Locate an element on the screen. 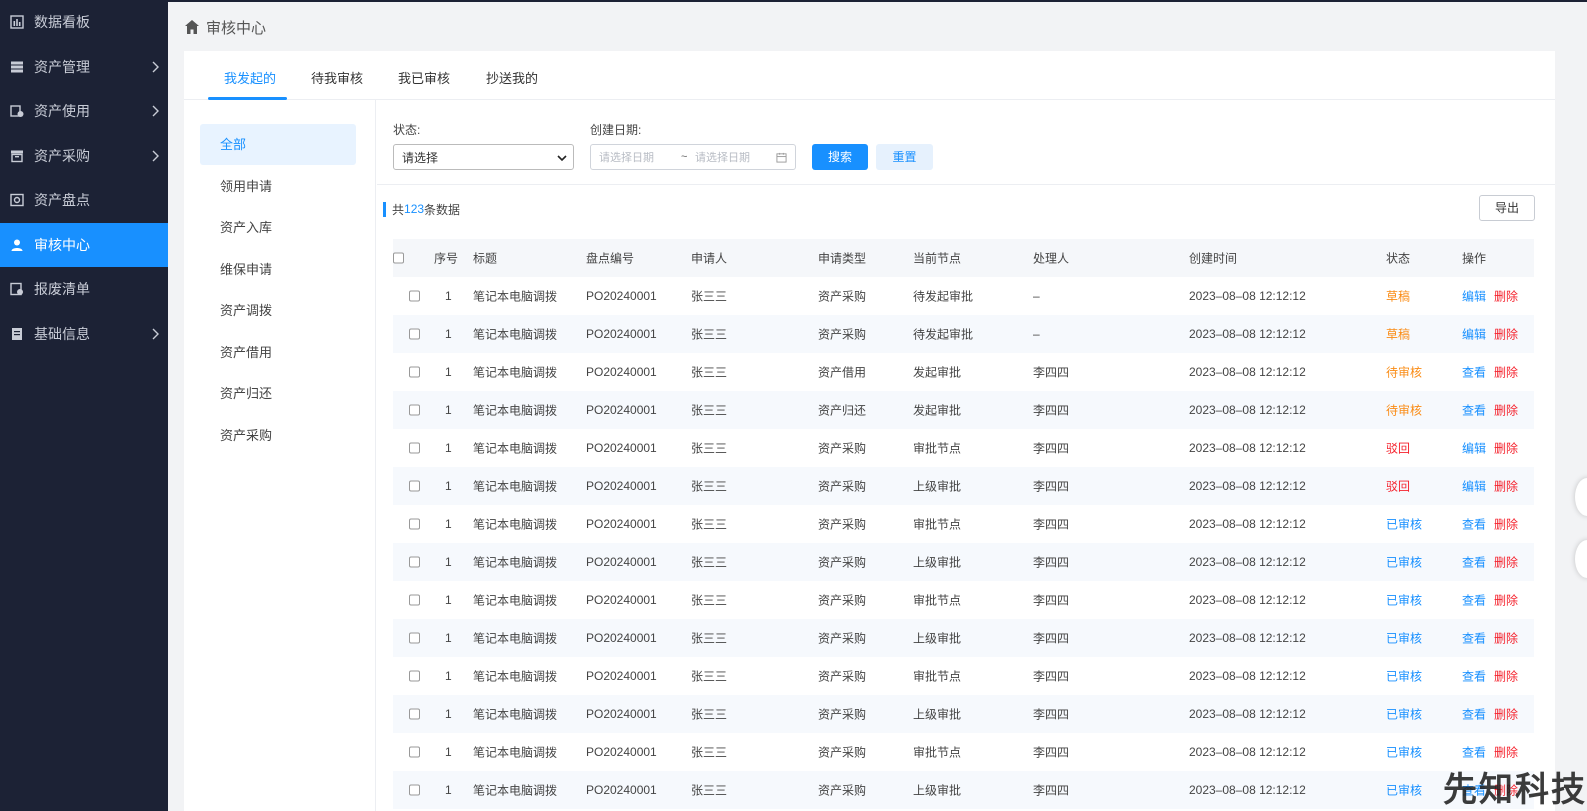 The width and height of the screenshot is (1587, 811). category-item-6: 资产归还 is located at coordinates (278, 393).